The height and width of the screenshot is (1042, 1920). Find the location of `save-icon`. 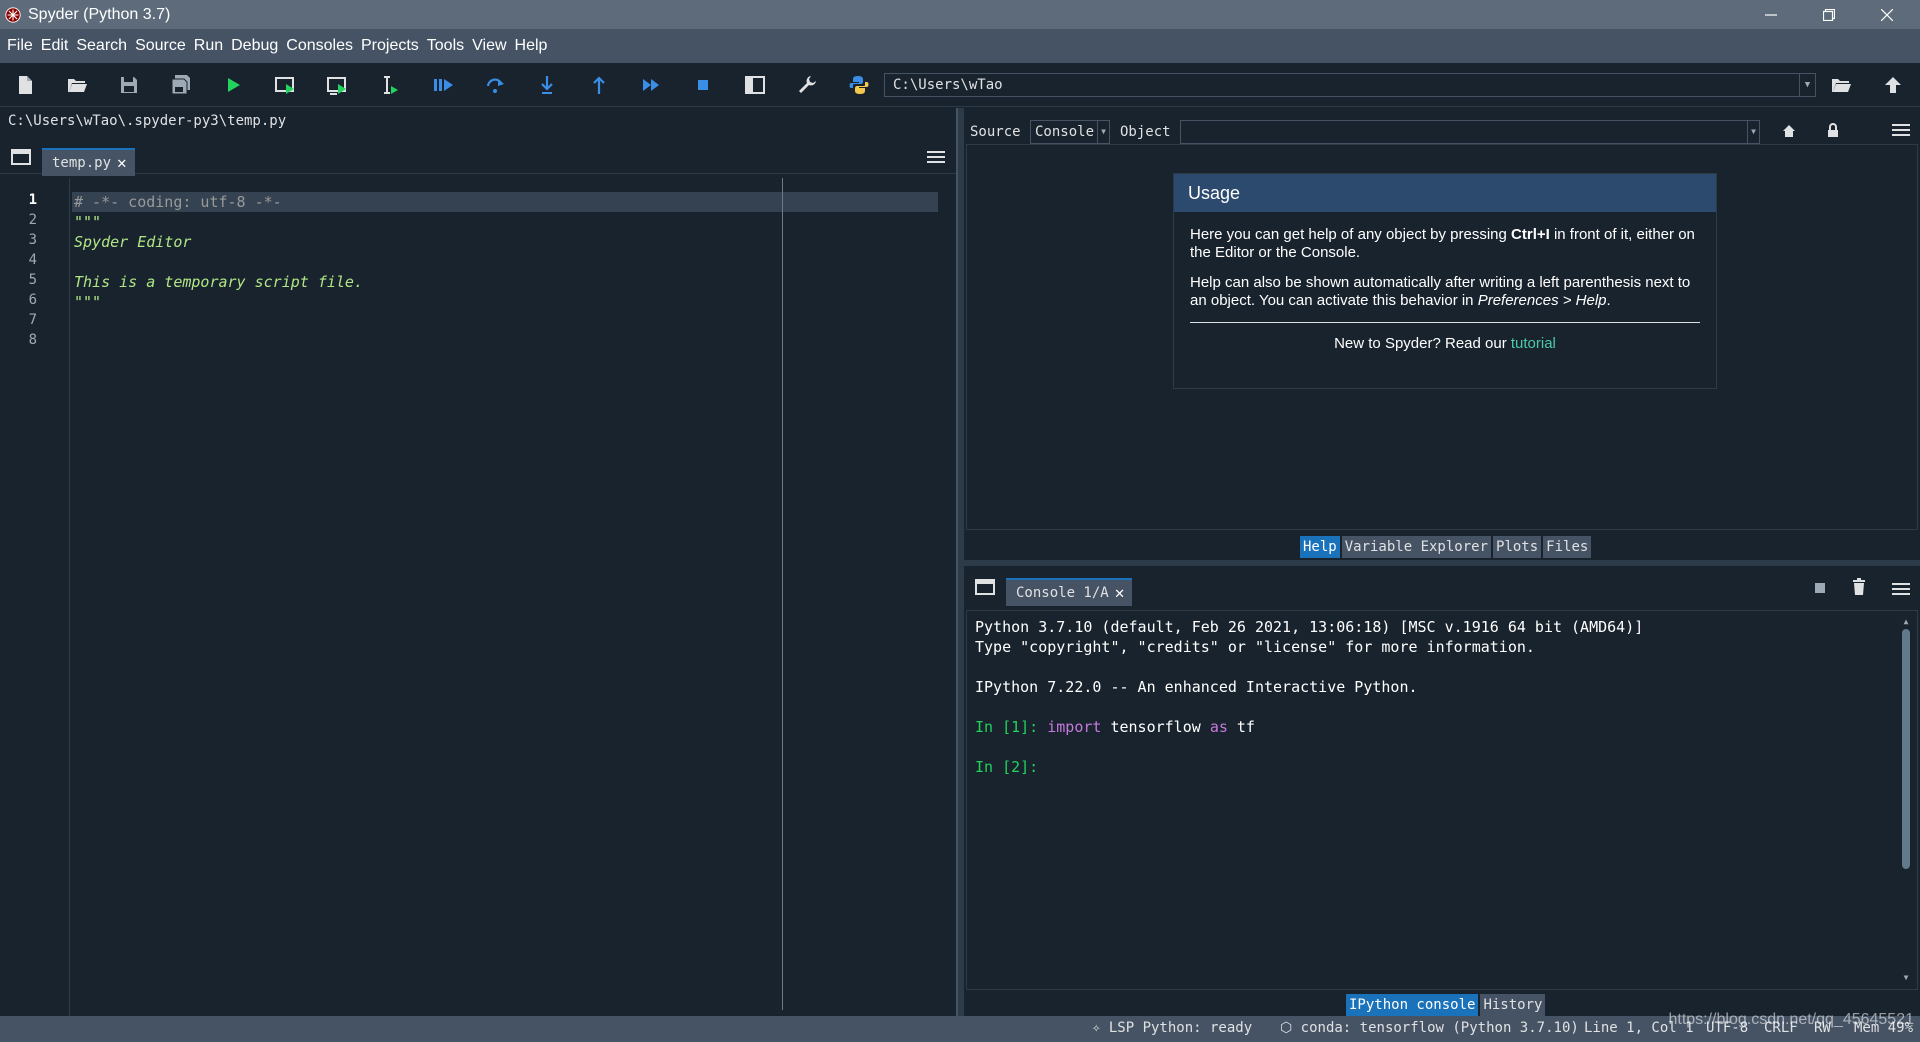

save-icon is located at coordinates (129, 85).